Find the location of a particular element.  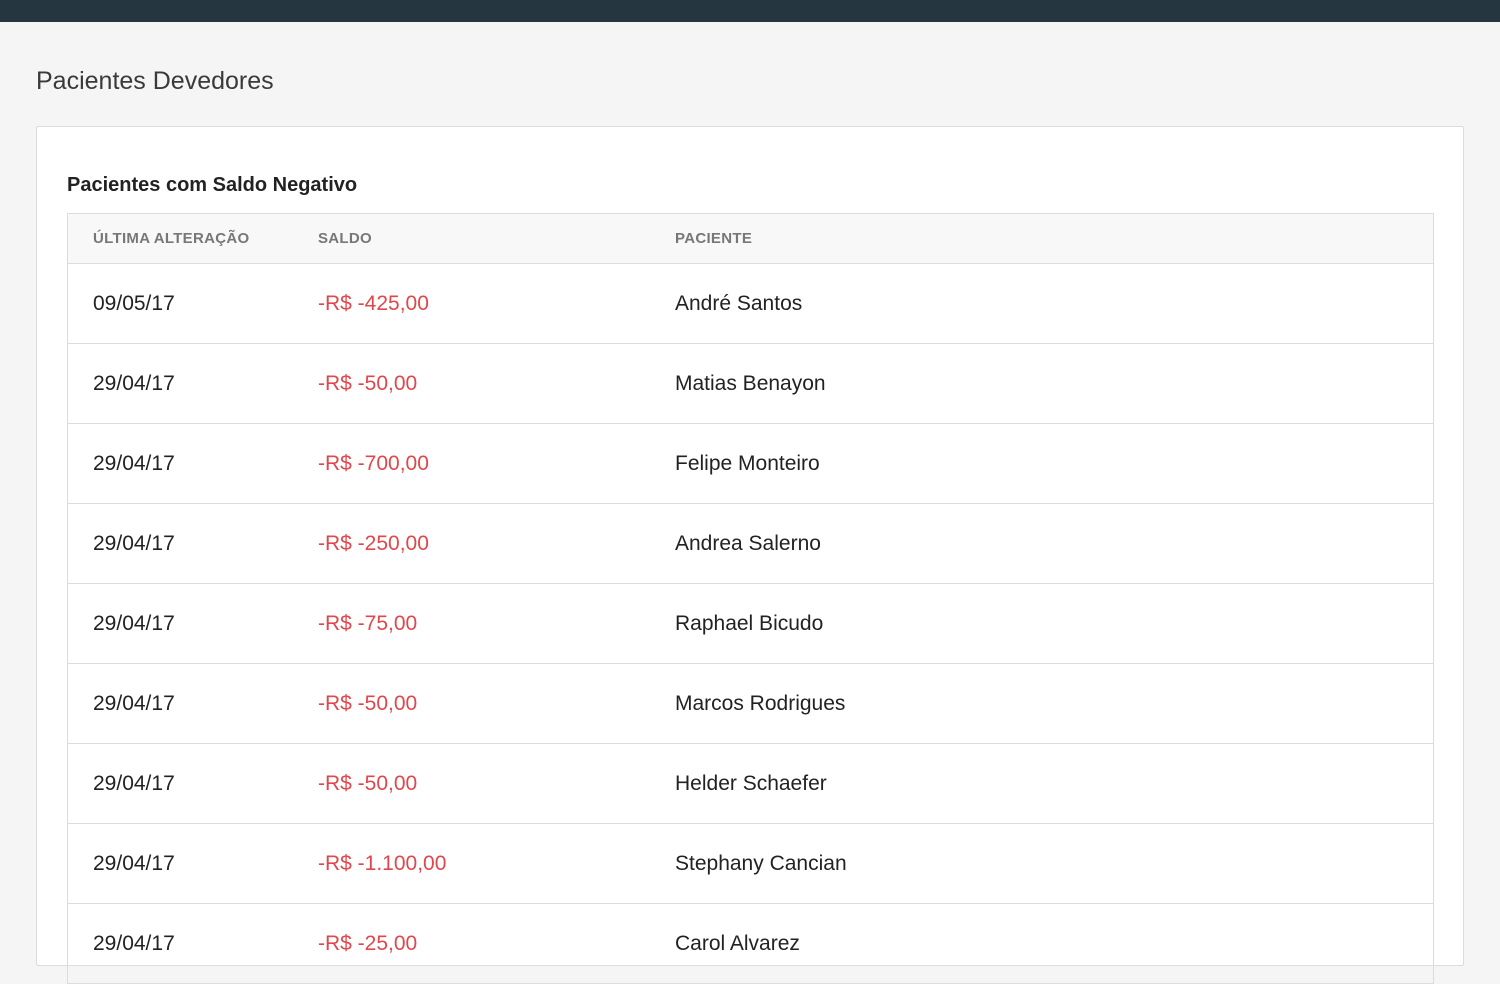

table-row: 29/04/17 -R$ -75,00 Raphael Bicudo is located at coordinates (750, 623).